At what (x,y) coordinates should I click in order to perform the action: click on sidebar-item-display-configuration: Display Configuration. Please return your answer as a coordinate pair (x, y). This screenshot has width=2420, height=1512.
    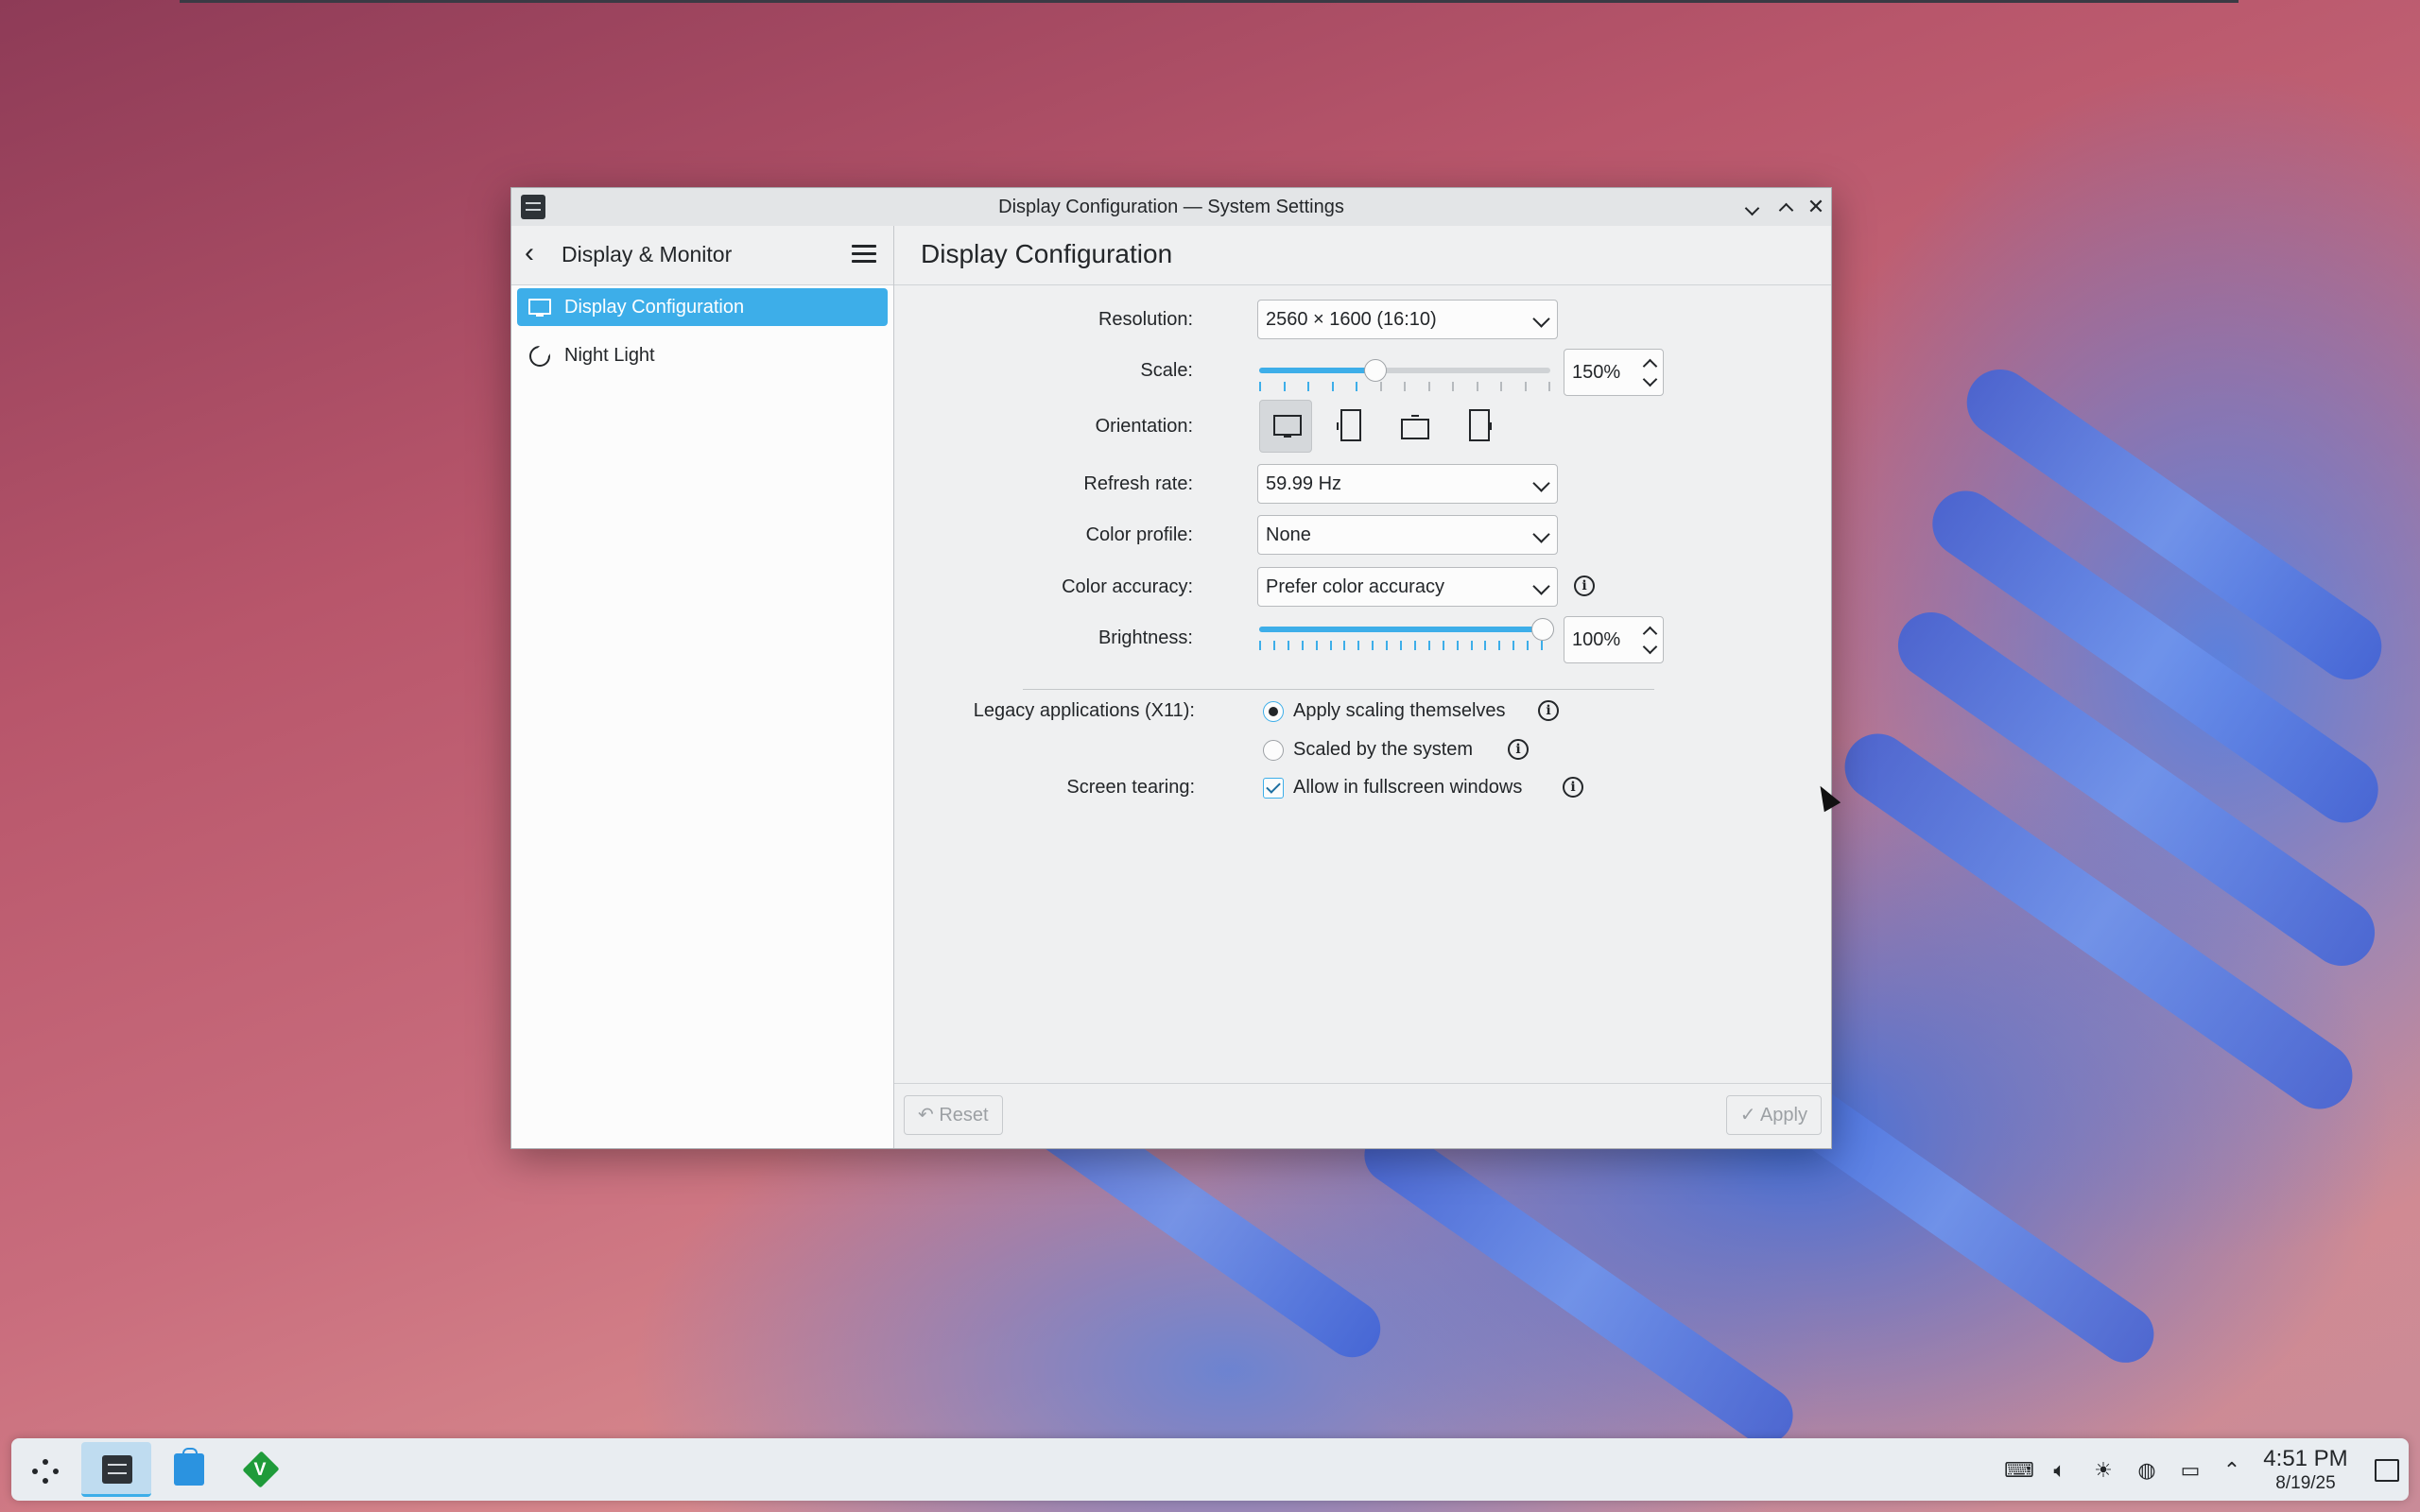
    Looking at the image, I should click on (703, 307).